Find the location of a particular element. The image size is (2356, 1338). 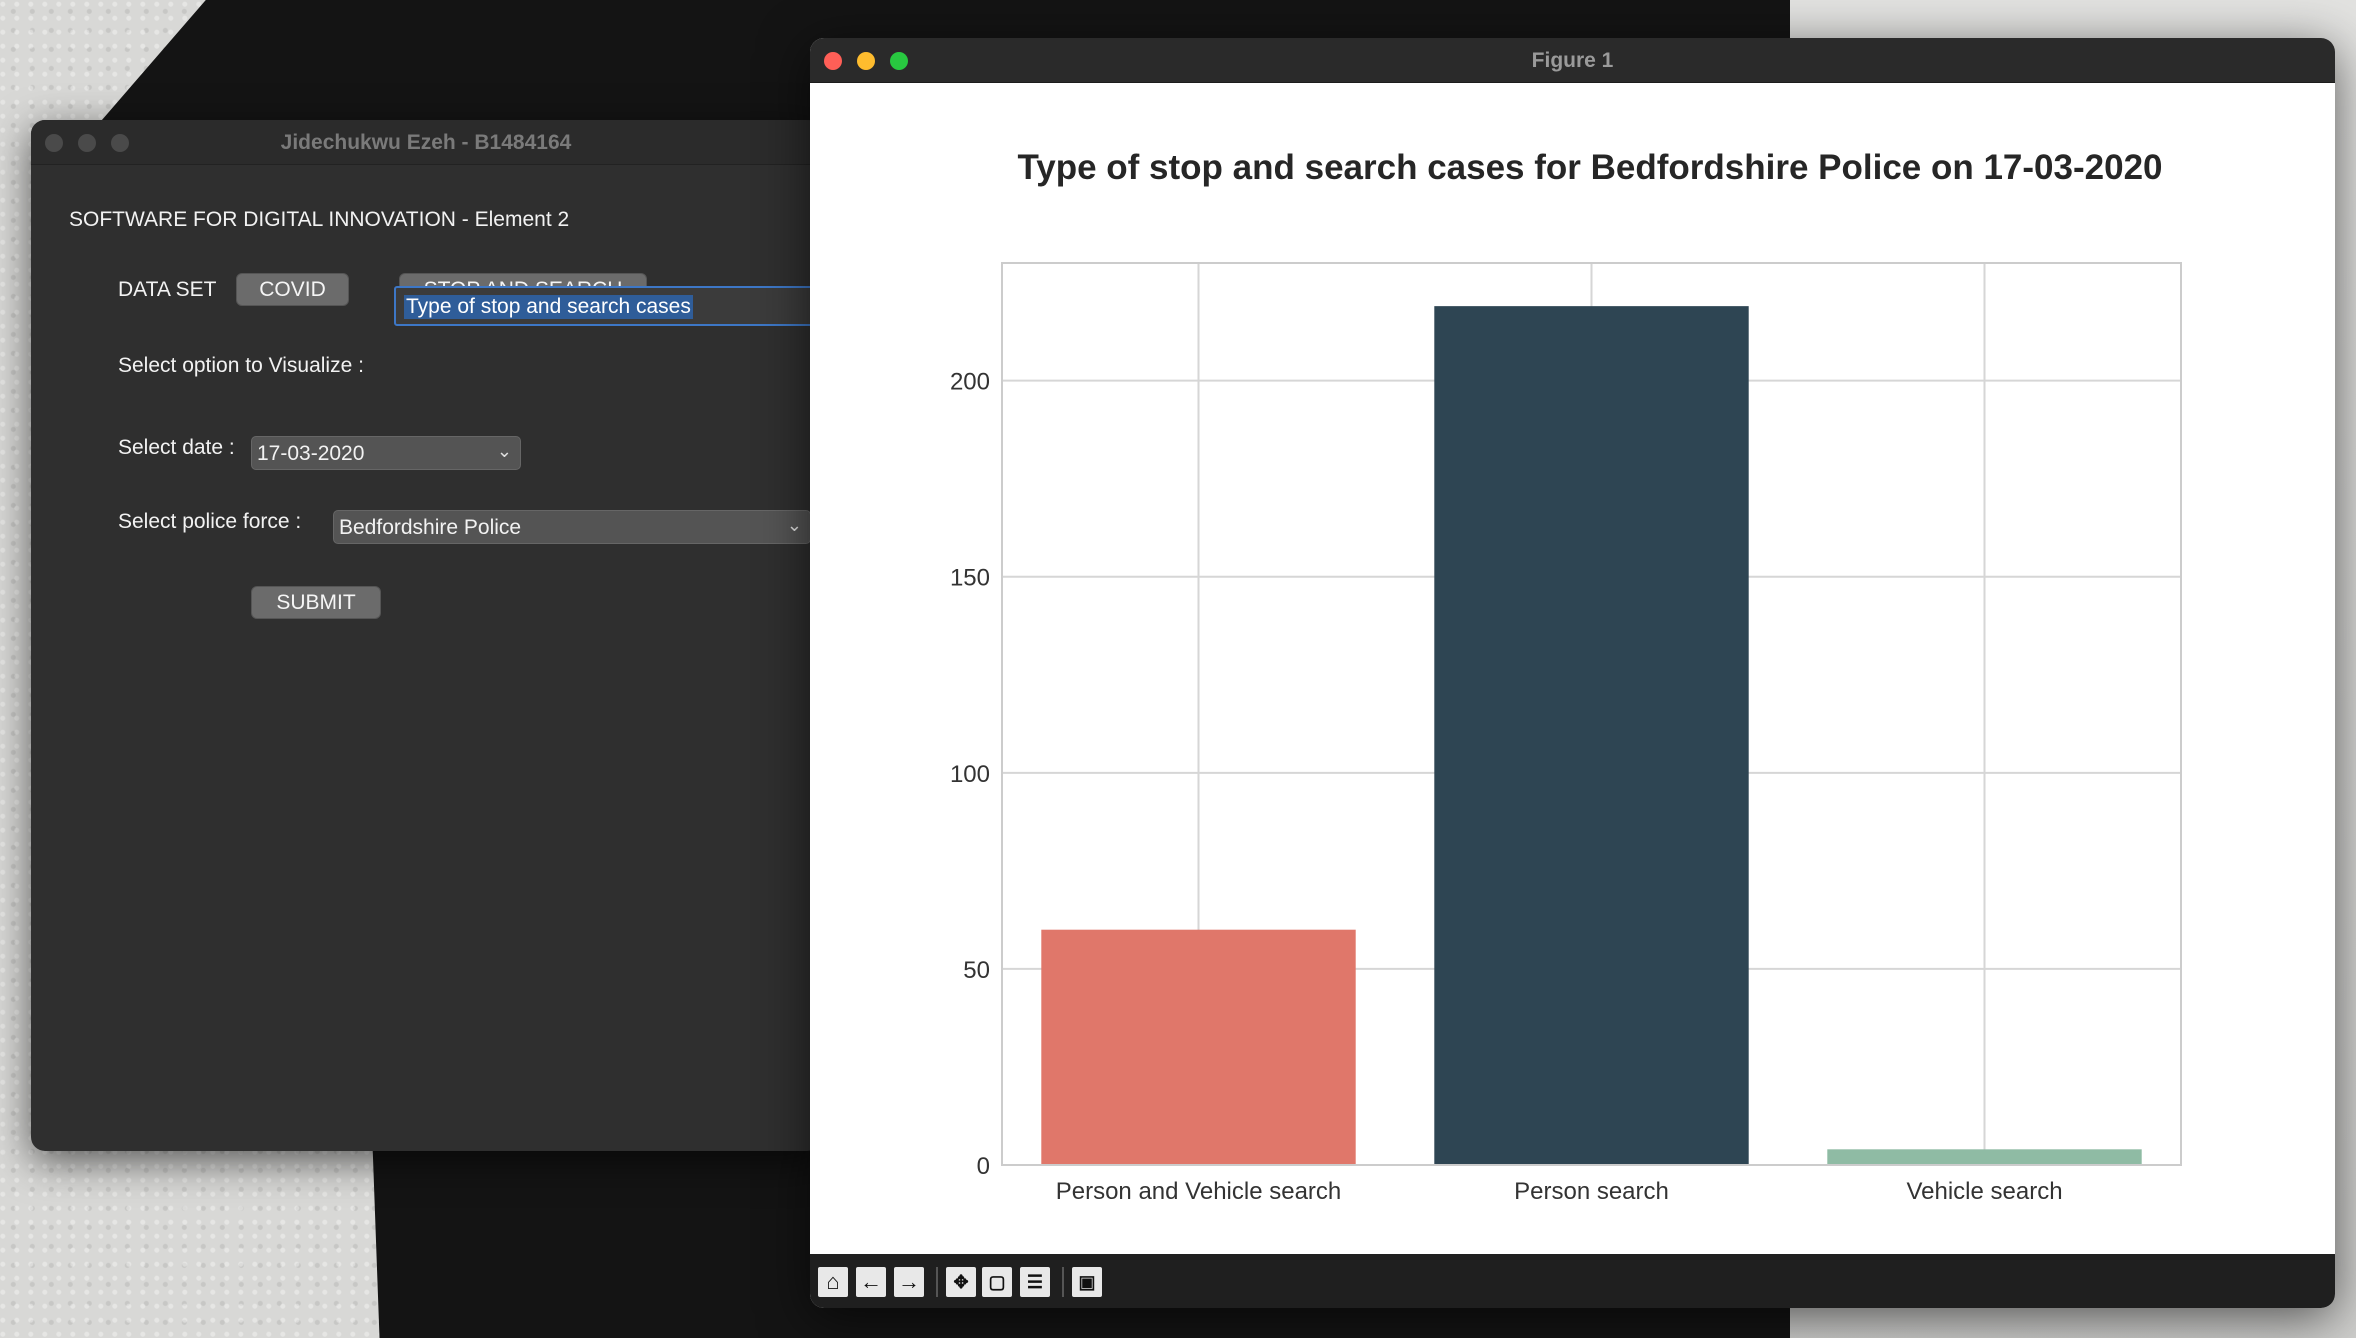

back-arrow-icon: ← is located at coordinates (871, 1282).